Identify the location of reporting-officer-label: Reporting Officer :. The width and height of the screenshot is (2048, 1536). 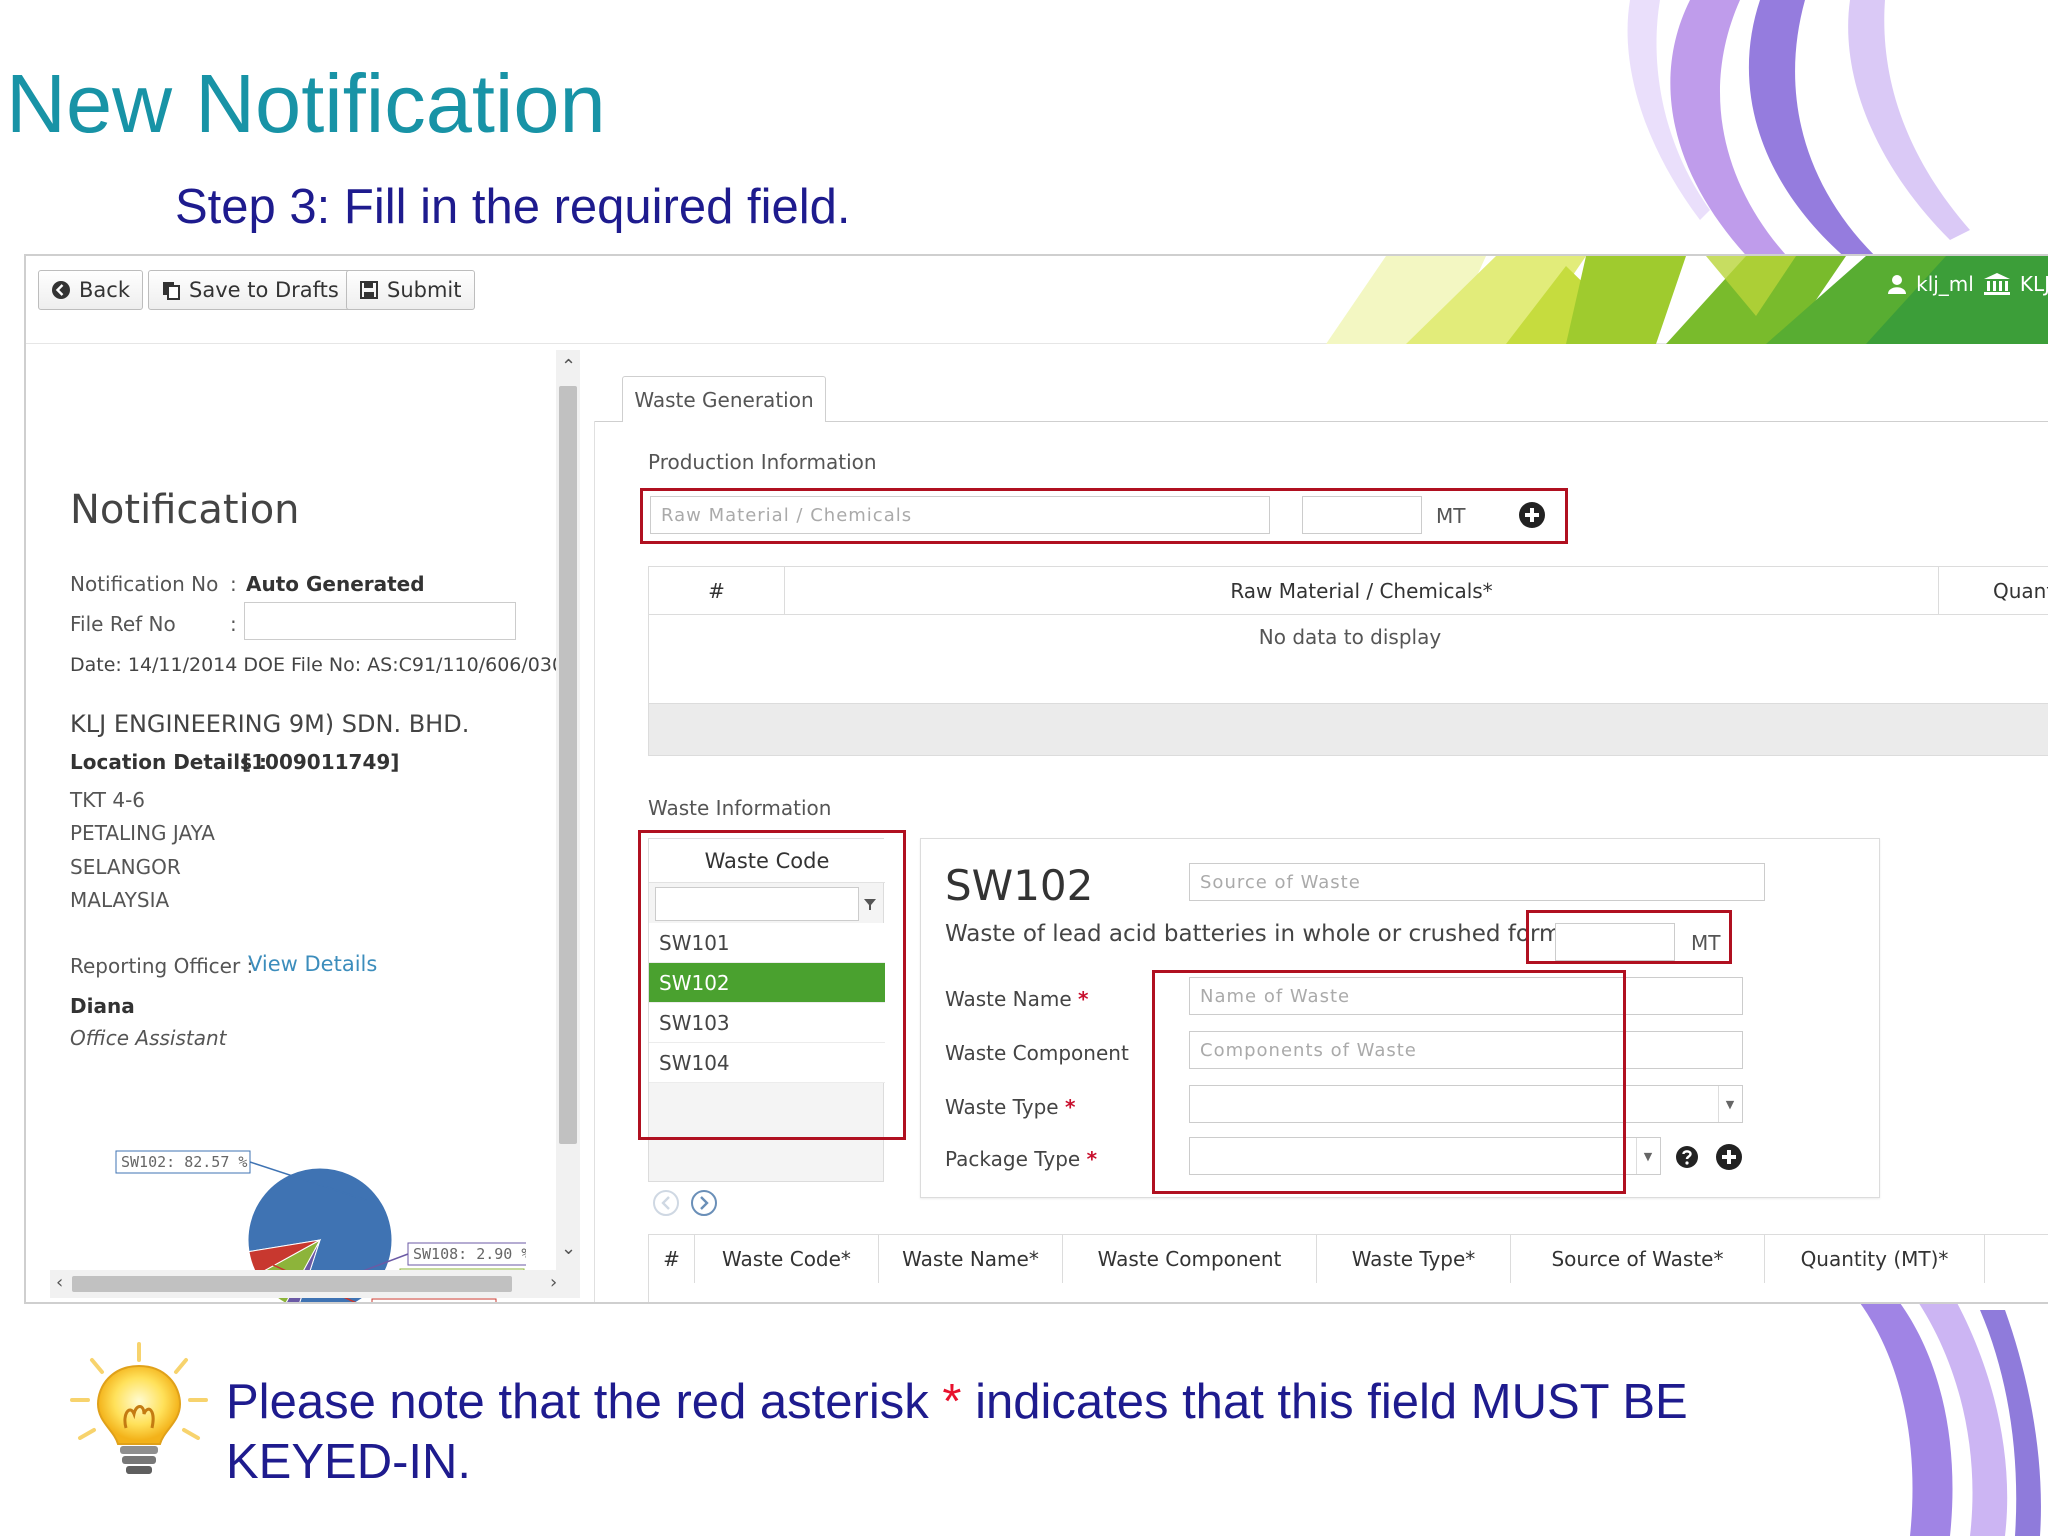
(162, 966).